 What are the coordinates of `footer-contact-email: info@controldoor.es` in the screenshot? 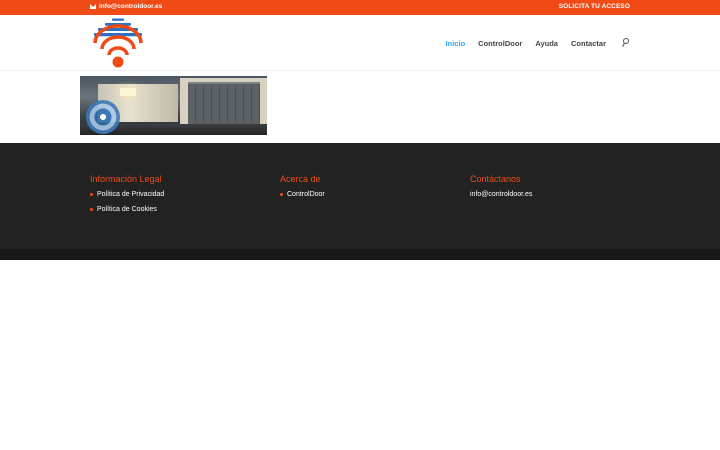 It's located at (501, 194).